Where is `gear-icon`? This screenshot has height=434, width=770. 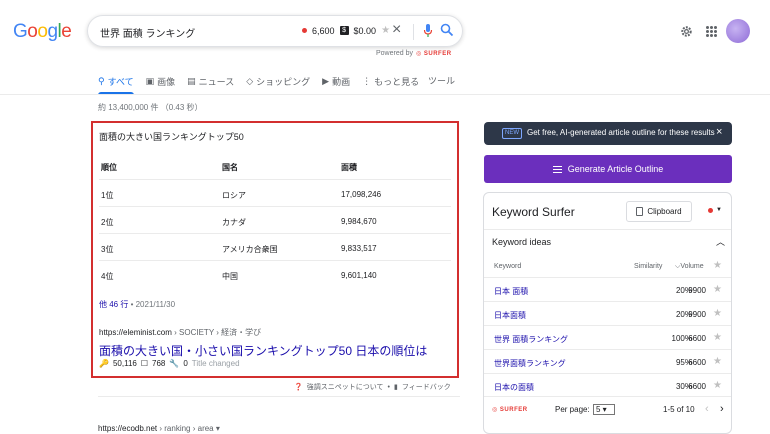
gear-icon is located at coordinates (686, 31).